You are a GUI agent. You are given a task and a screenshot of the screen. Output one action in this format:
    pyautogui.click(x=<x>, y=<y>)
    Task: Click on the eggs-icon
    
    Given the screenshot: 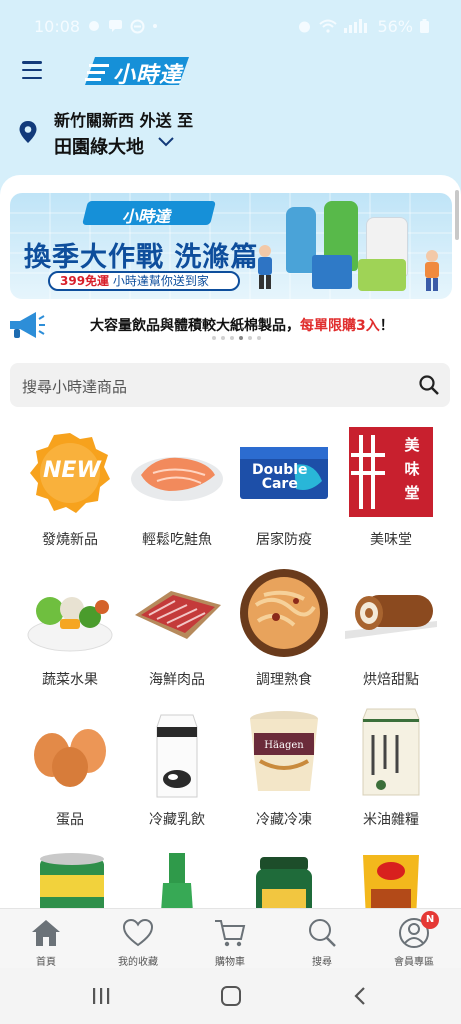 What is the action you would take?
    pyautogui.click(x=70, y=753)
    